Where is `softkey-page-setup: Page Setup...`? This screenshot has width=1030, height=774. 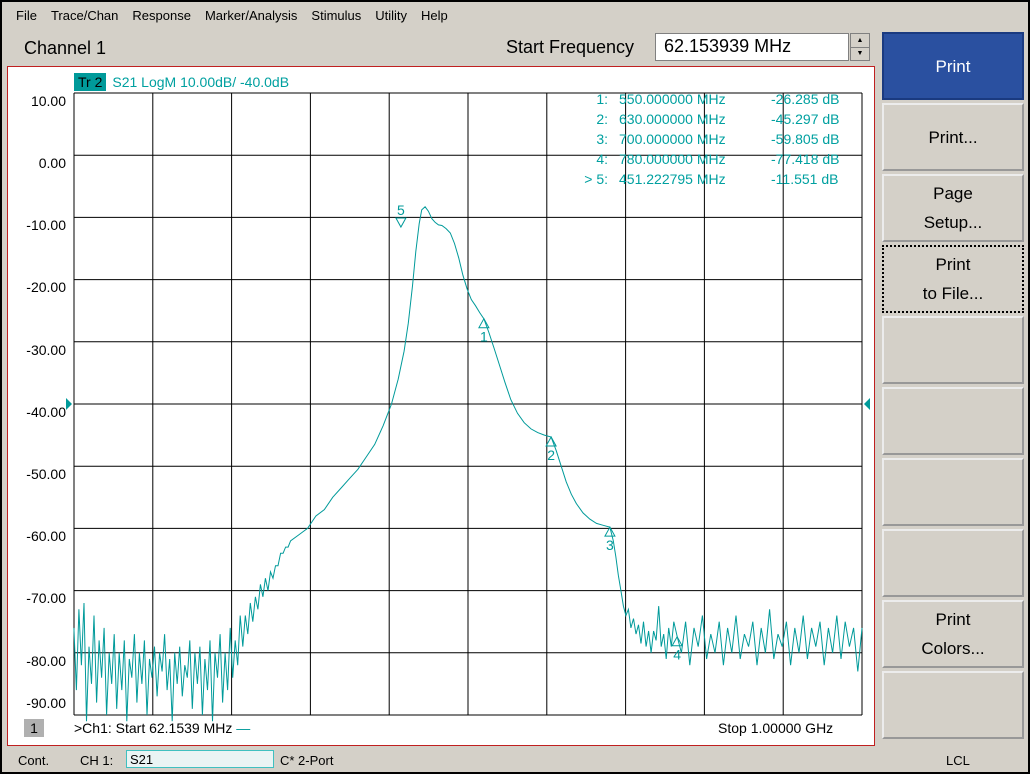
softkey-page-setup: Page Setup... is located at coordinates (953, 208).